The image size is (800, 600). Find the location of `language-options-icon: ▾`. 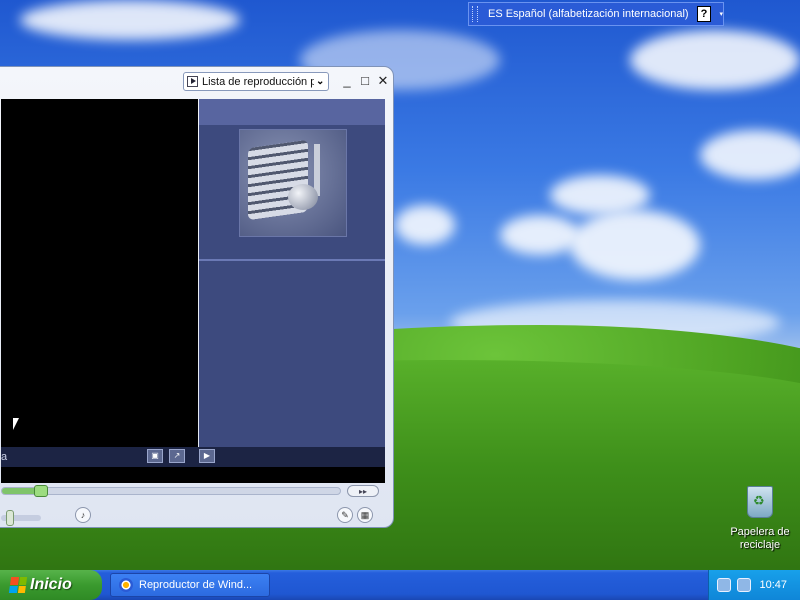

language-options-icon: ▾ is located at coordinates (721, 14).